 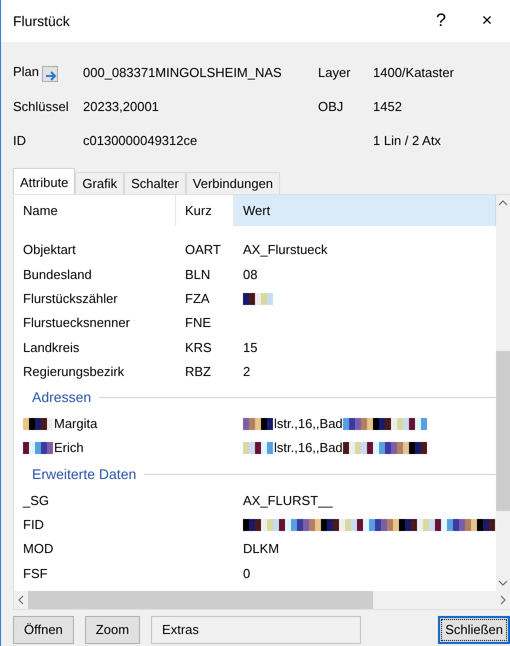 I want to click on vertical-scrollbar, so click(x=503, y=393).